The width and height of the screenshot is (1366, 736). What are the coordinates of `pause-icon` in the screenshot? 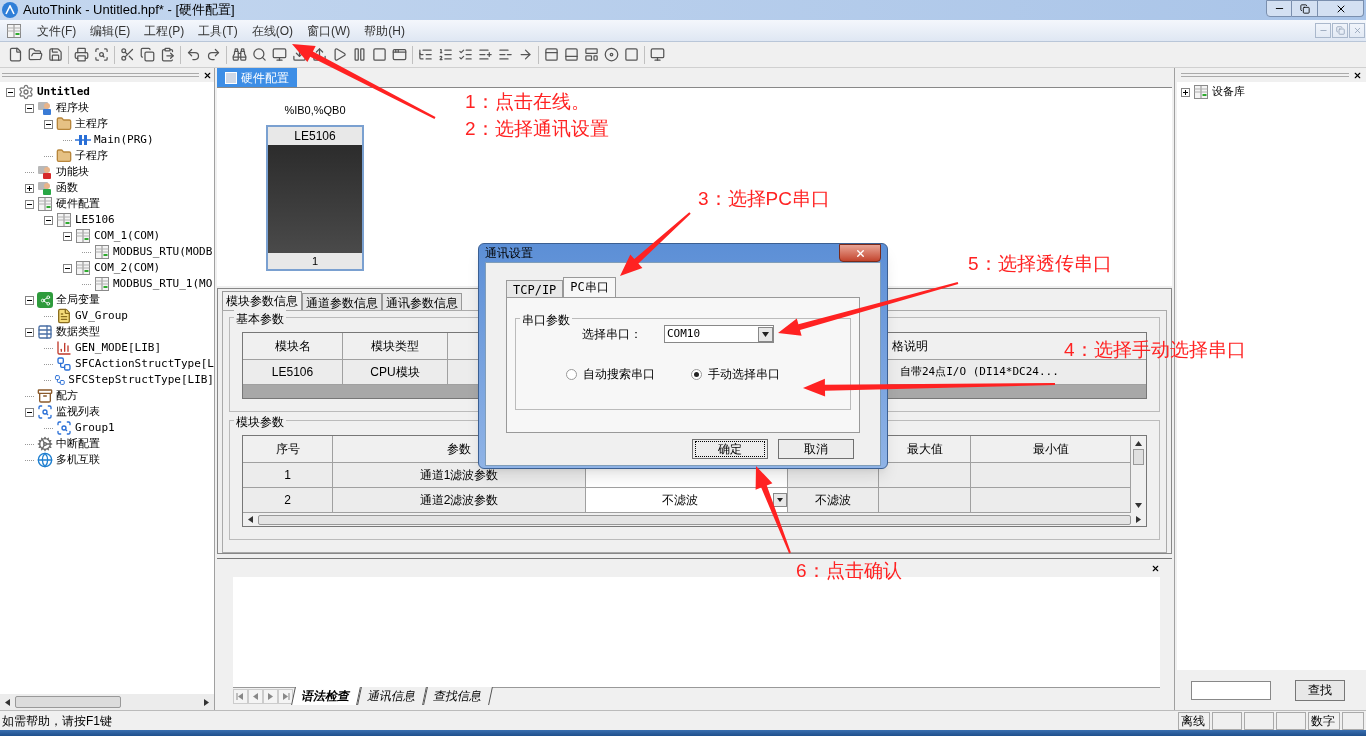 It's located at (359, 54).